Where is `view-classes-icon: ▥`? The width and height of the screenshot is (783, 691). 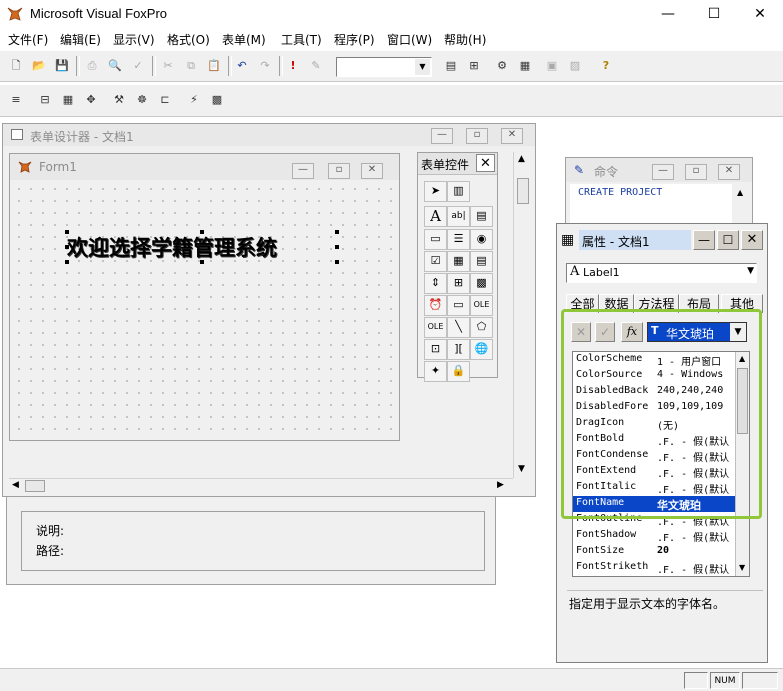 view-classes-icon: ▥ is located at coordinates (458, 191).